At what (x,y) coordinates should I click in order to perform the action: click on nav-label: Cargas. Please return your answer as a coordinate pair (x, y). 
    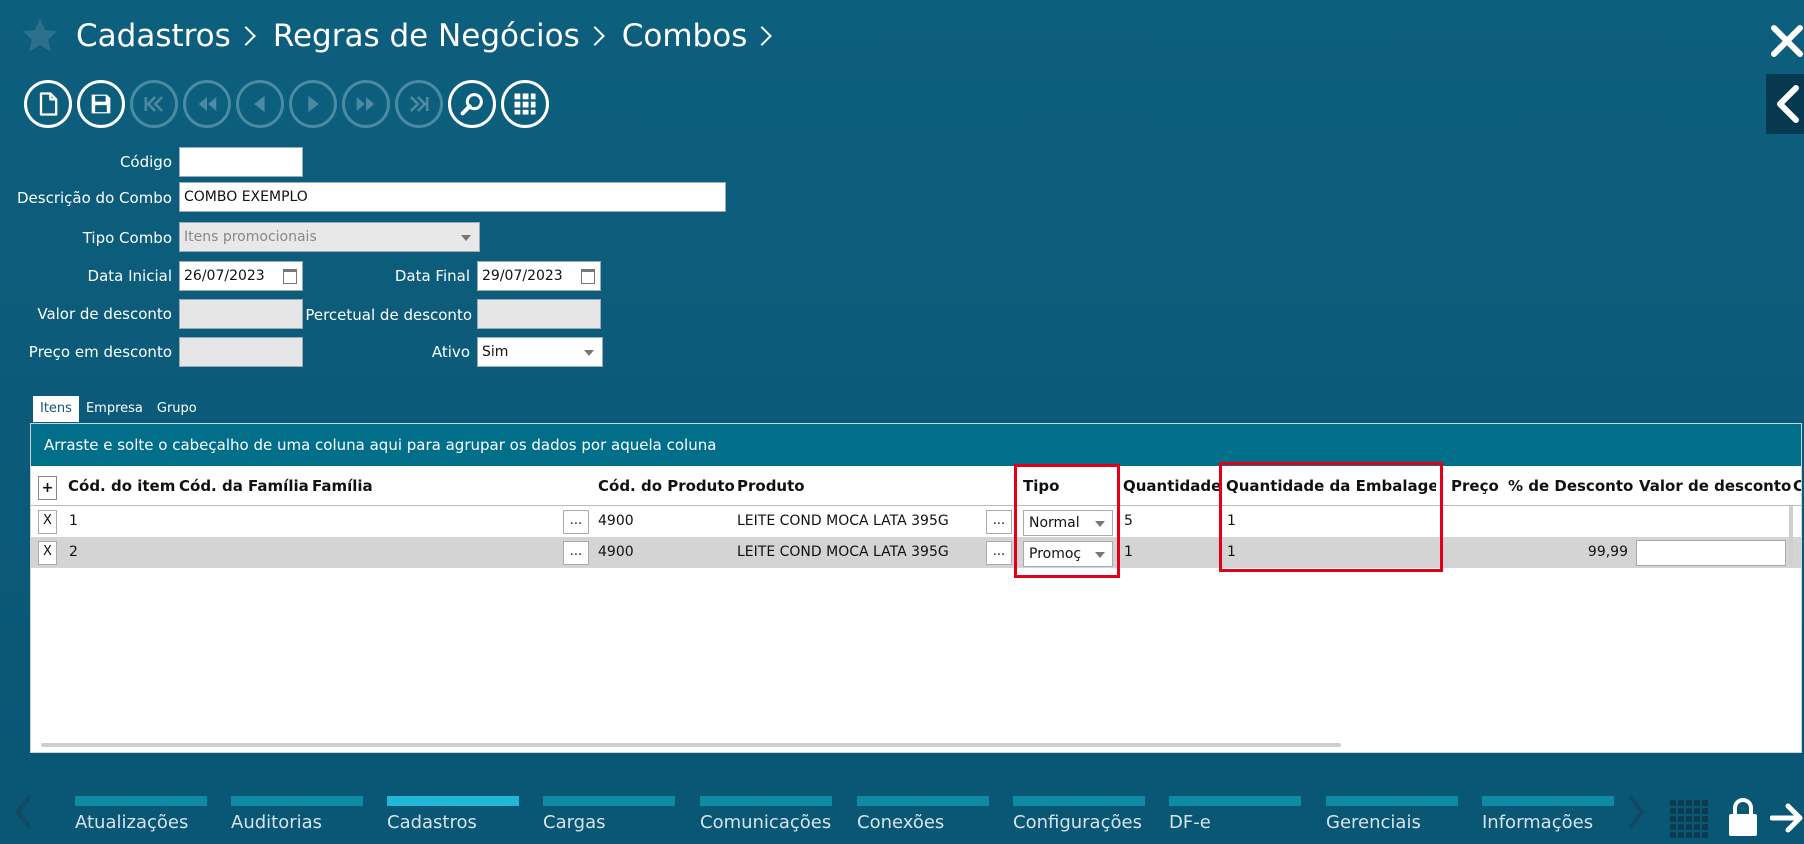
    Looking at the image, I should click on (574, 822).